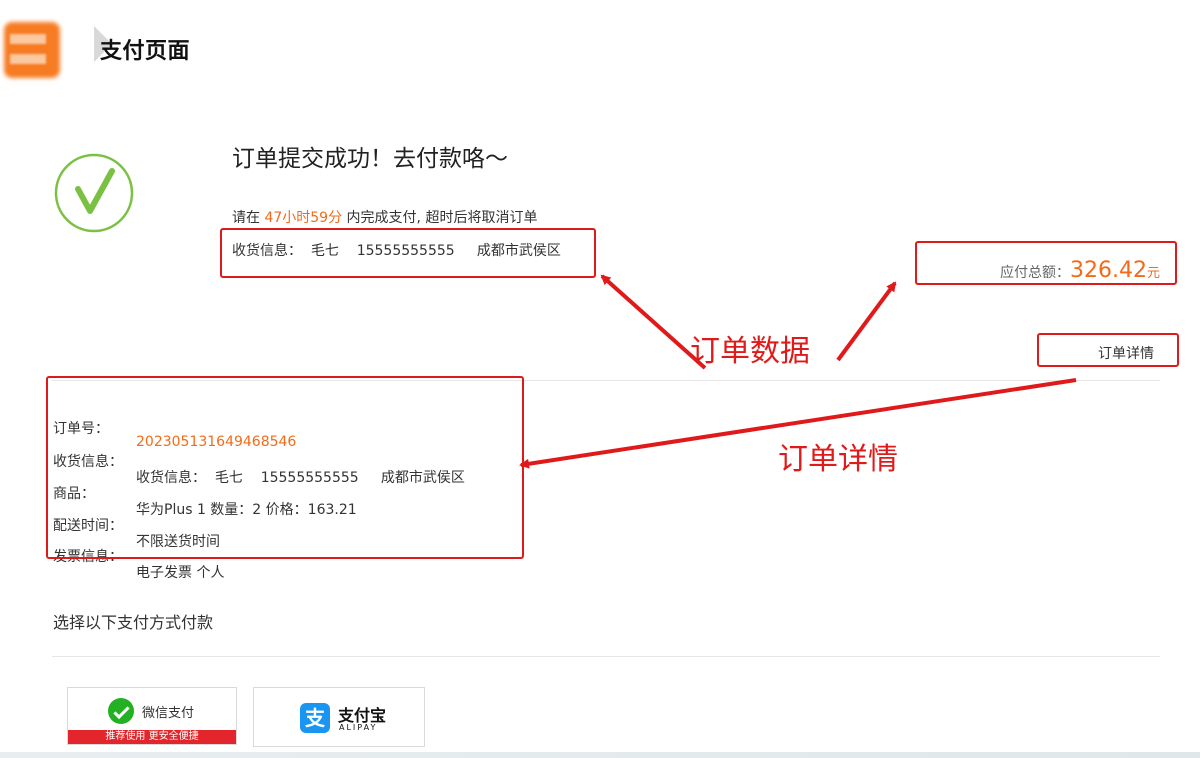 Image resolution: width=1200 pixels, height=758 pixels. Describe the element at coordinates (396, 251) in the screenshot. I see `shipping-info: 收货信息： 毛七 15555555555 成都市武侯区` at that location.